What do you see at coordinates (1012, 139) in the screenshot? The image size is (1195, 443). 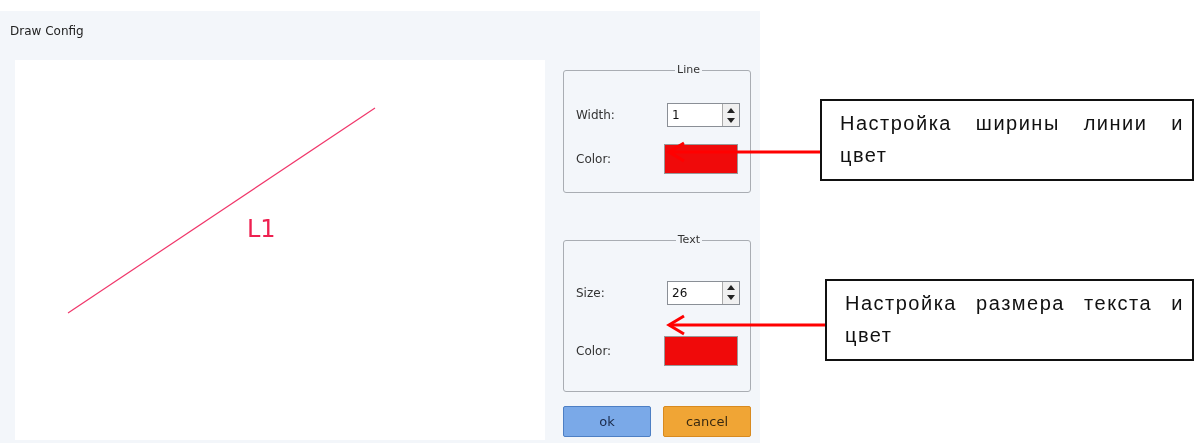 I see `callout-text: Настройка ширины линии и цвет` at bounding box center [1012, 139].